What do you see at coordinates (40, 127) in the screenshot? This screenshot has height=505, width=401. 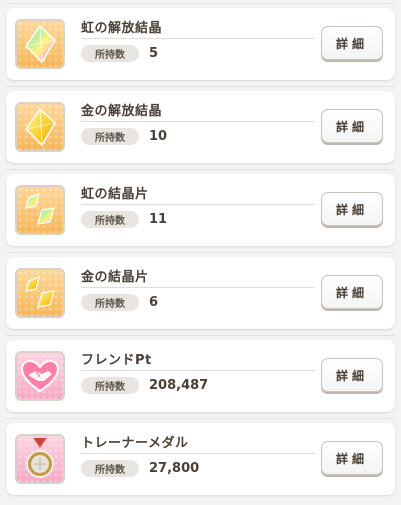 I see `gold-crystal-icon` at bounding box center [40, 127].